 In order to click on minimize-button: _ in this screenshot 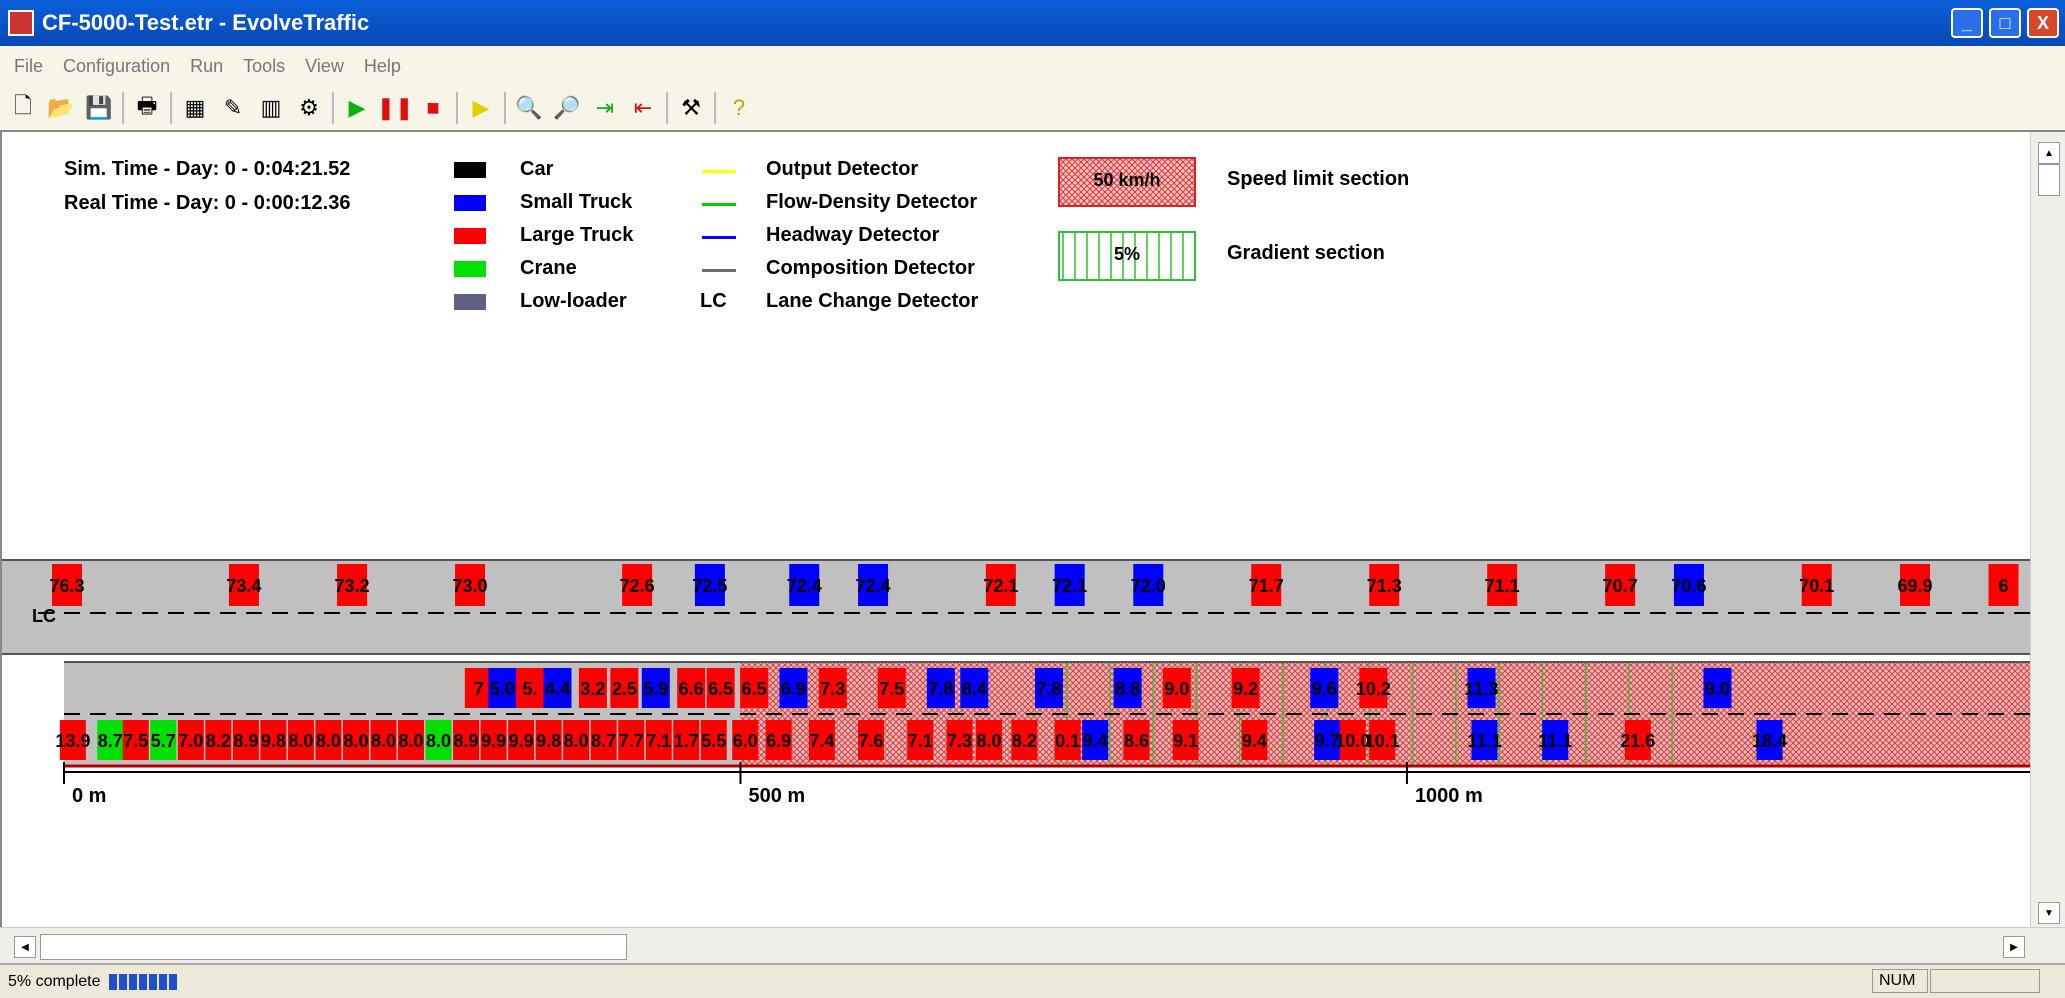, I will do `click(1967, 23)`.